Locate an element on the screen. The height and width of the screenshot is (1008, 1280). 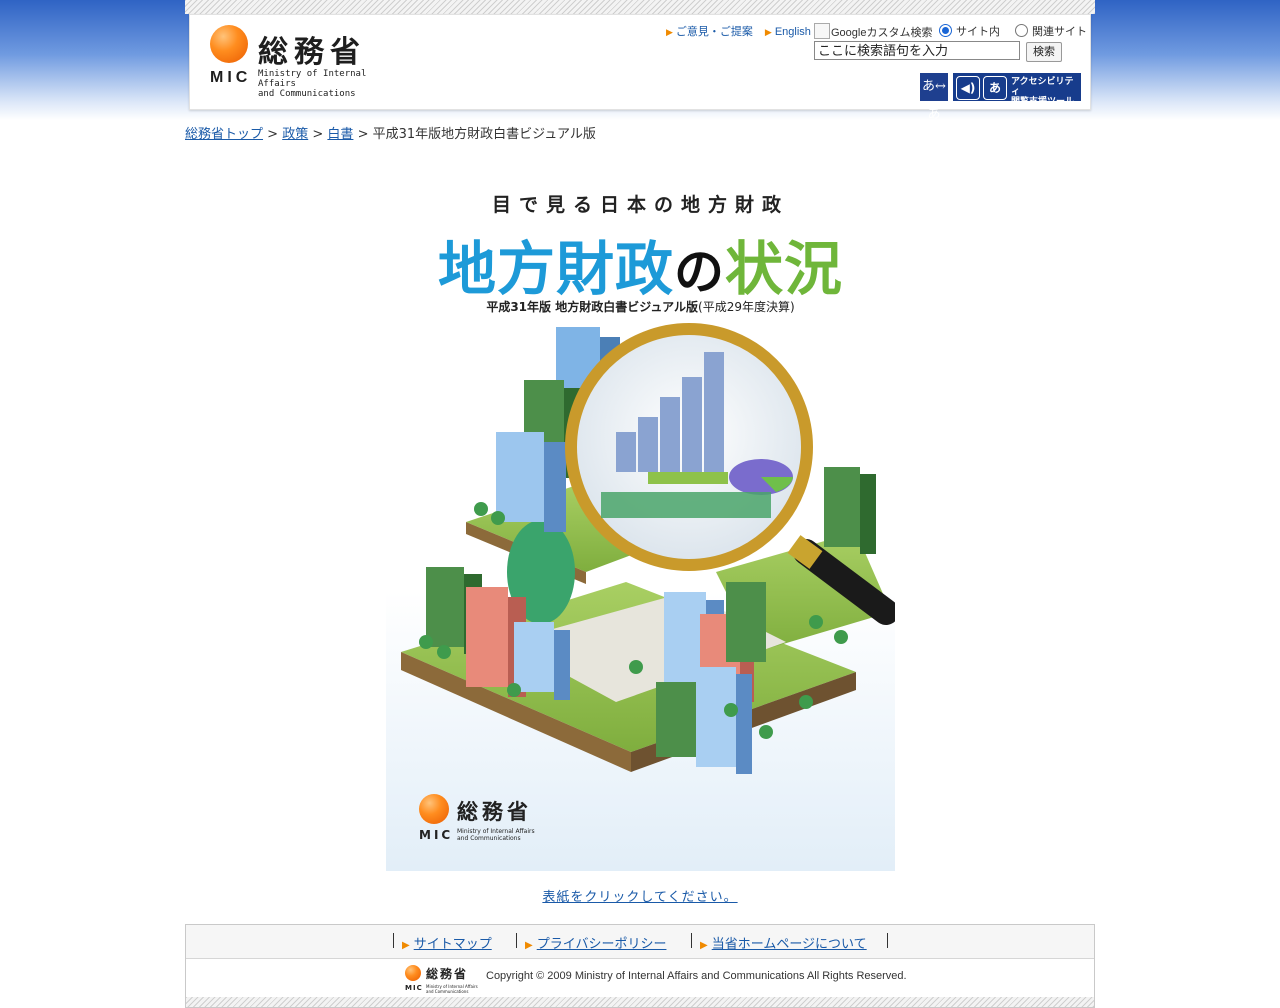
accessibility-tool-label-line2: 閲覧支援ツール is located at coordinates (1043, 102).